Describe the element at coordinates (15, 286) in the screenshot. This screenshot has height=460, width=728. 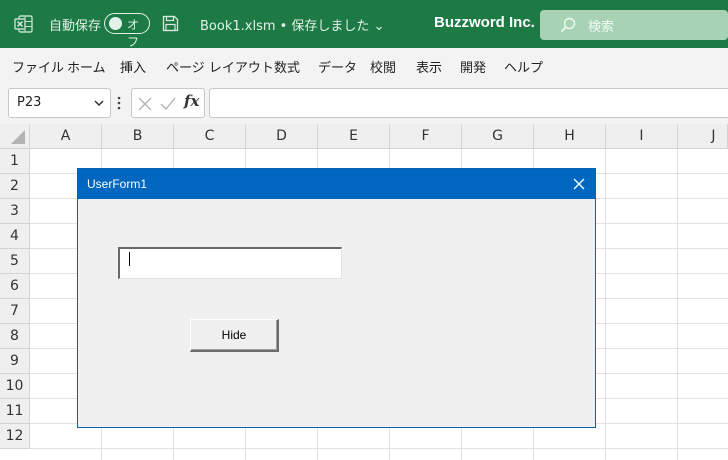
I see `row-header-6: 6` at that location.